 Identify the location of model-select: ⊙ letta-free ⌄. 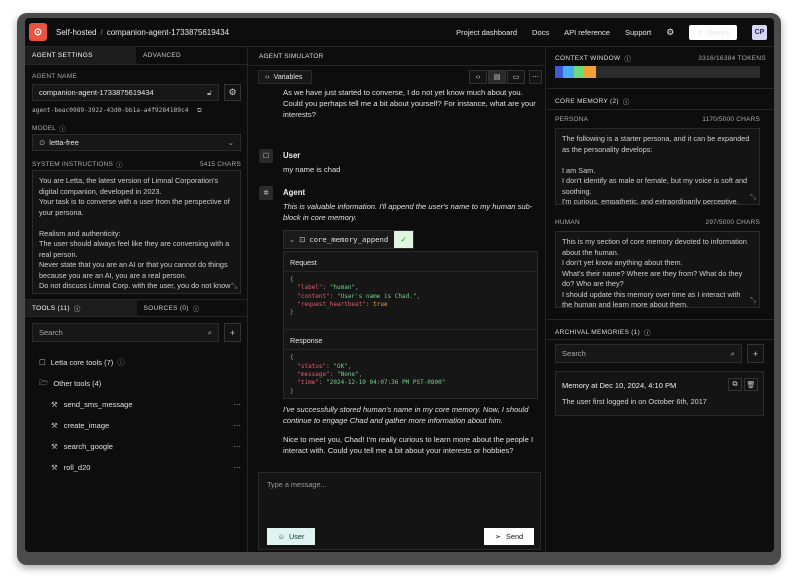
(136, 142).